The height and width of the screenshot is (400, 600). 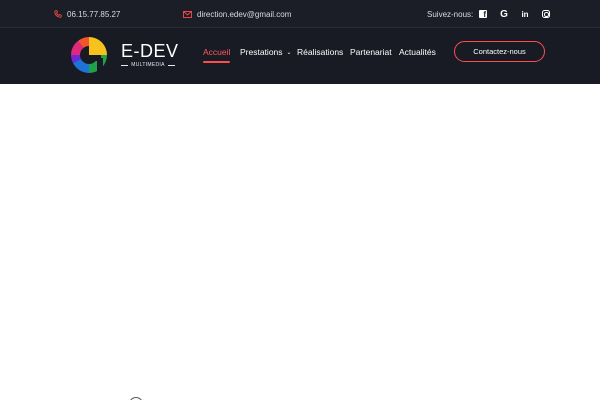 I want to click on facebook-icon: f, so click(x=483, y=14).